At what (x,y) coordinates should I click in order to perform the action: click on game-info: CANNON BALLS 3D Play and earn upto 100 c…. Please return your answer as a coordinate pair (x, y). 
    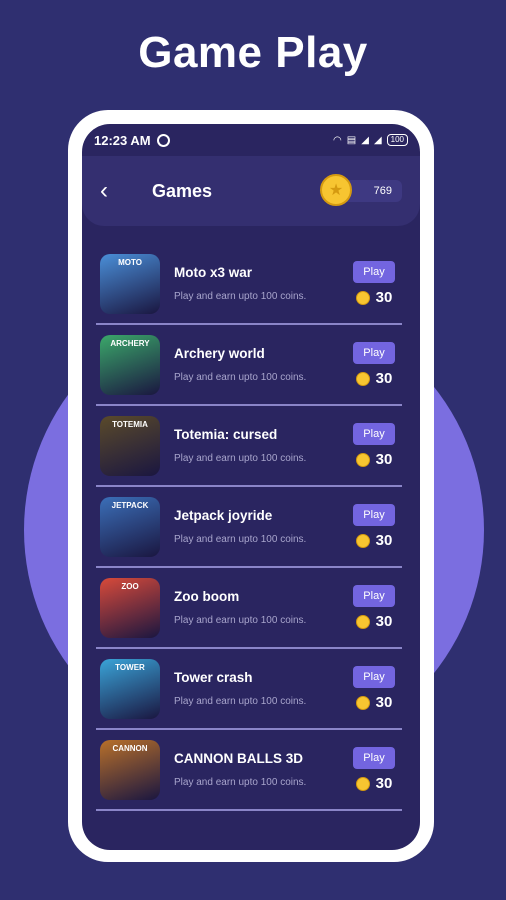
    Looking at the image, I should click on (262, 769).